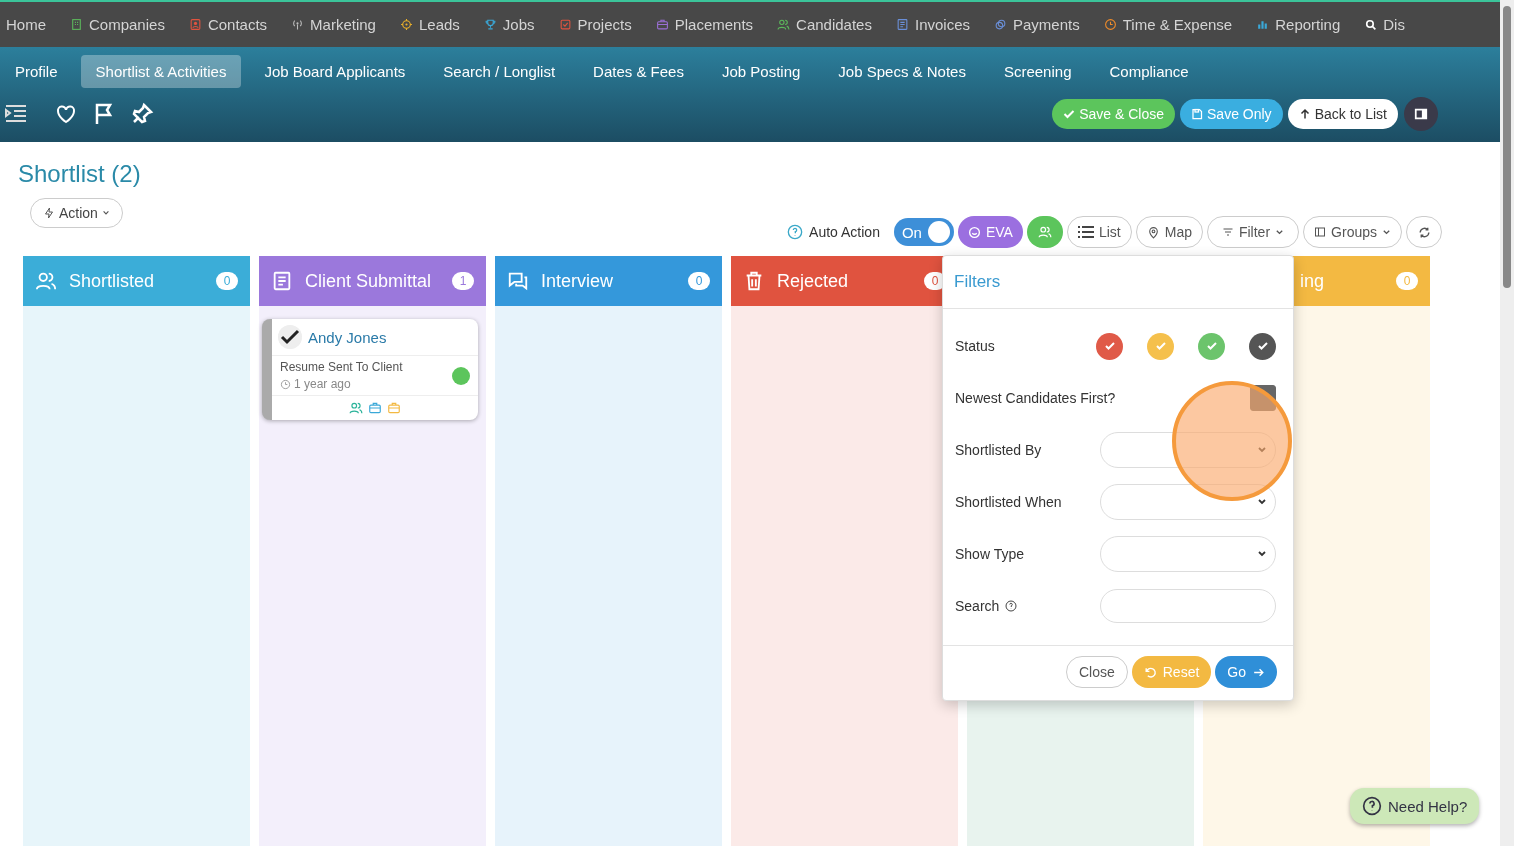 The height and width of the screenshot is (846, 1514). I want to click on search-icon, so click(1371, 24).